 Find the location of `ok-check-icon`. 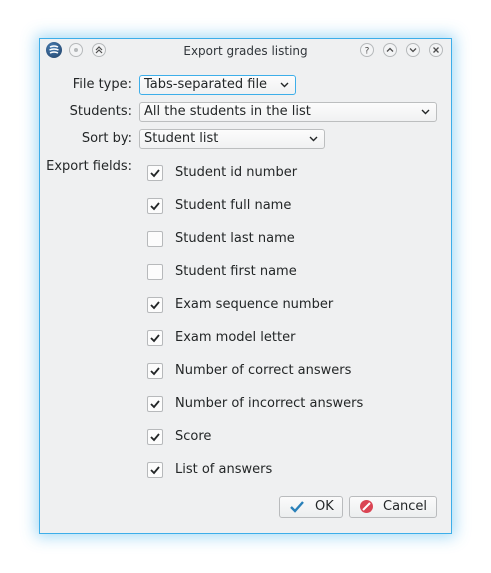

ok-check-icon is located at coordinates (297, 507).